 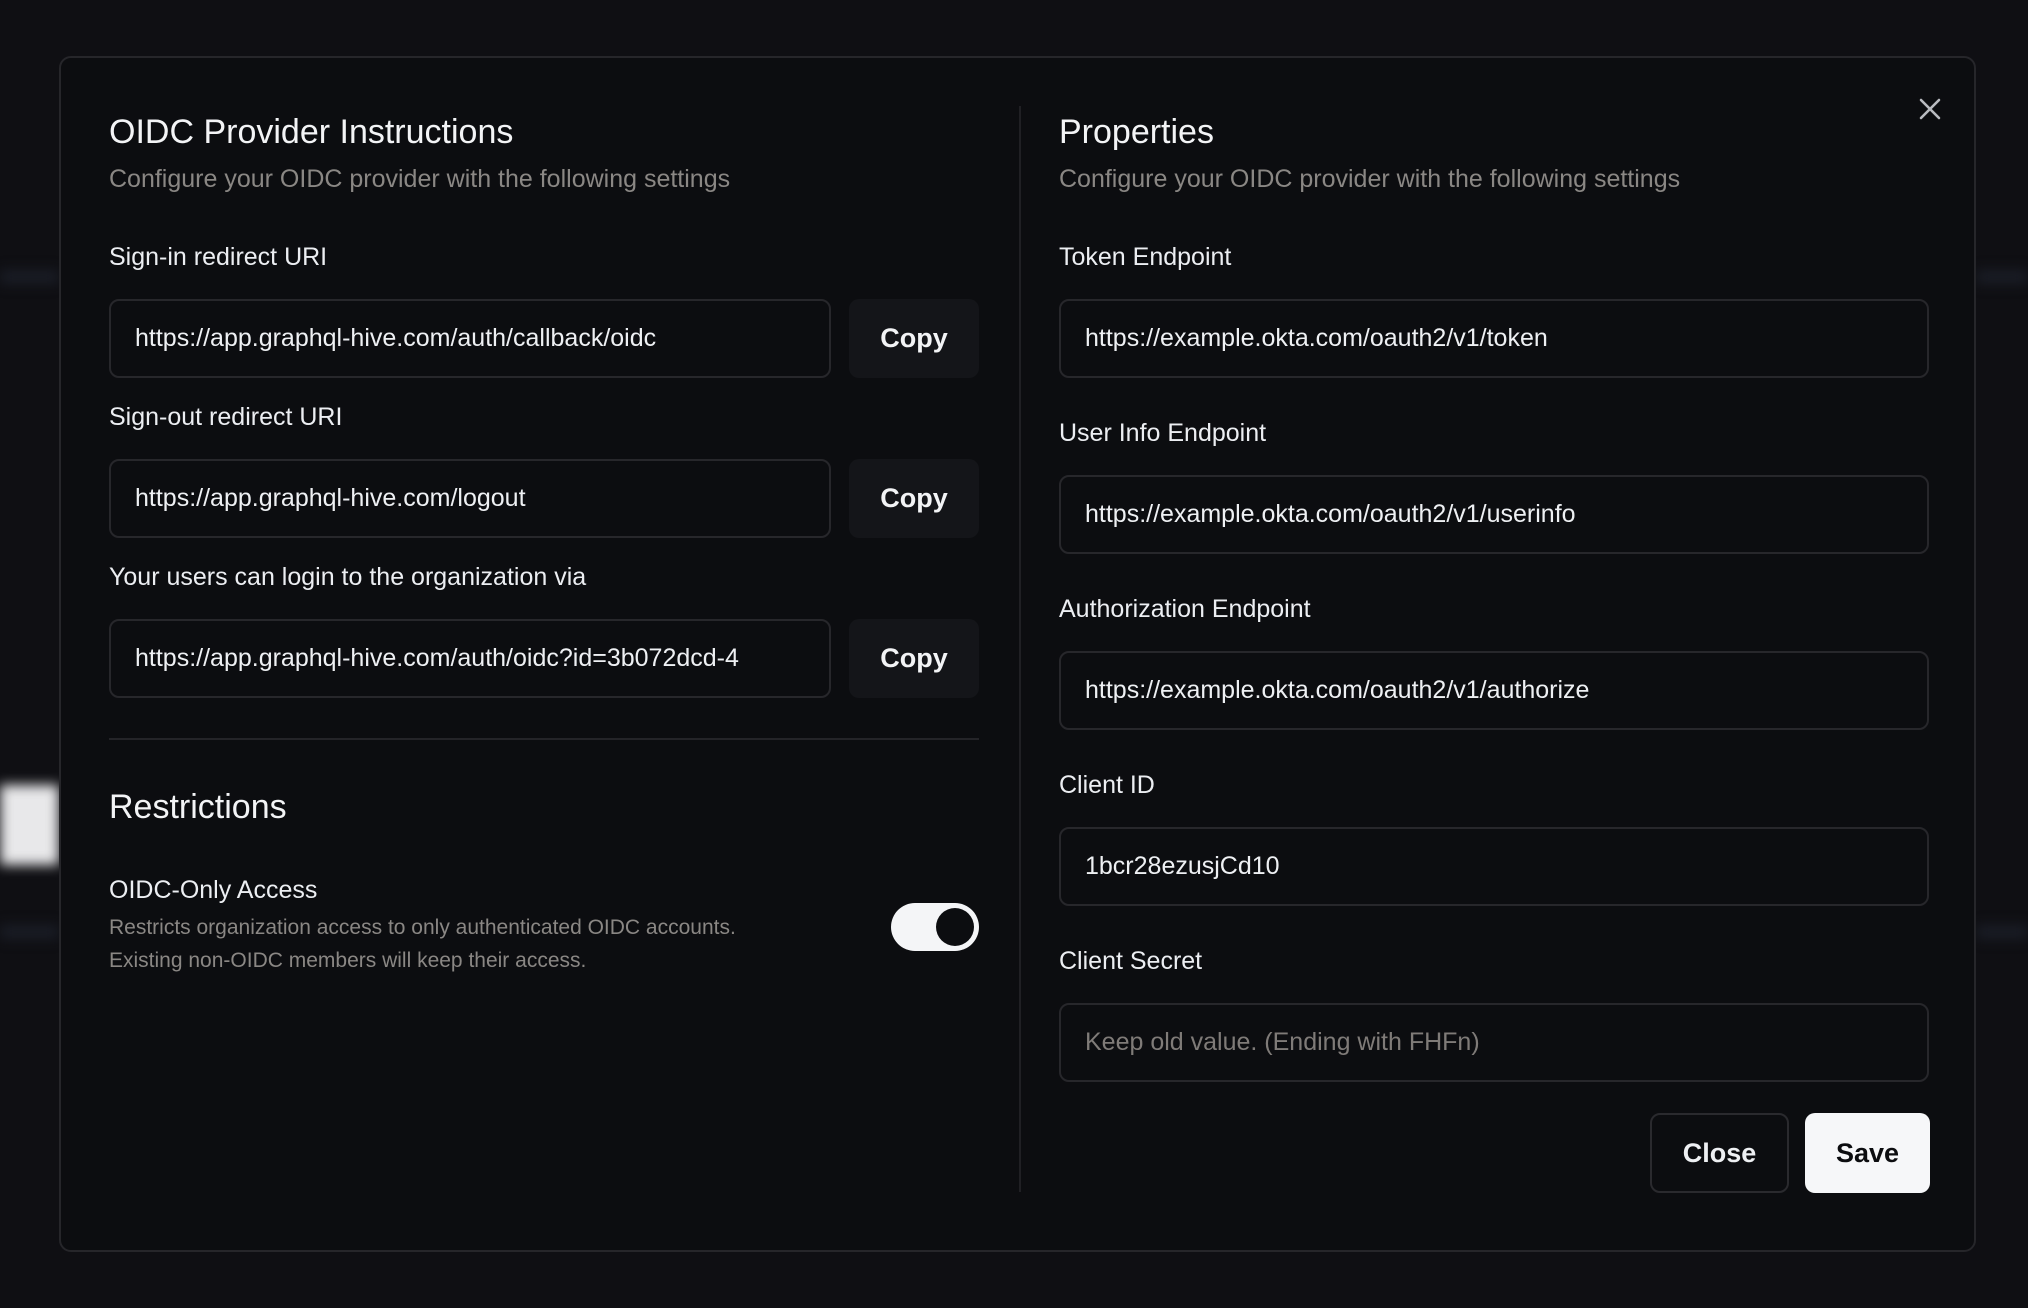 I want to click on copy-login-url-button: Copy, so click(x=914, y=658).